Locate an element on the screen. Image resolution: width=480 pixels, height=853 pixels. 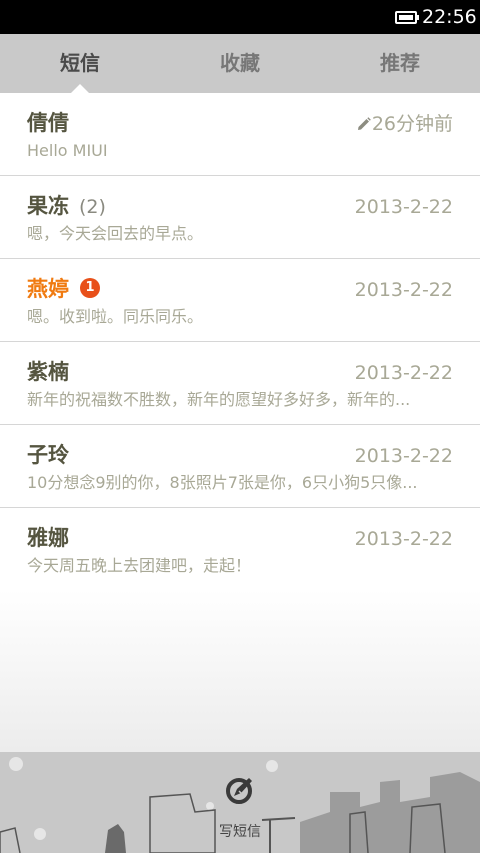
message-time: 26分钟前 is located at coordinates (412, 124).